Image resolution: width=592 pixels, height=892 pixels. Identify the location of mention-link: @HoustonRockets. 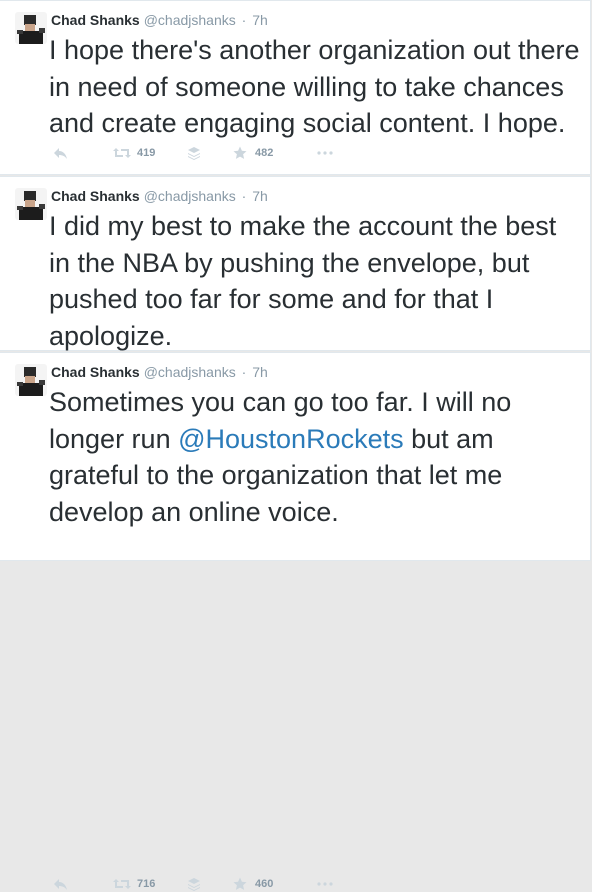
(291, 439).